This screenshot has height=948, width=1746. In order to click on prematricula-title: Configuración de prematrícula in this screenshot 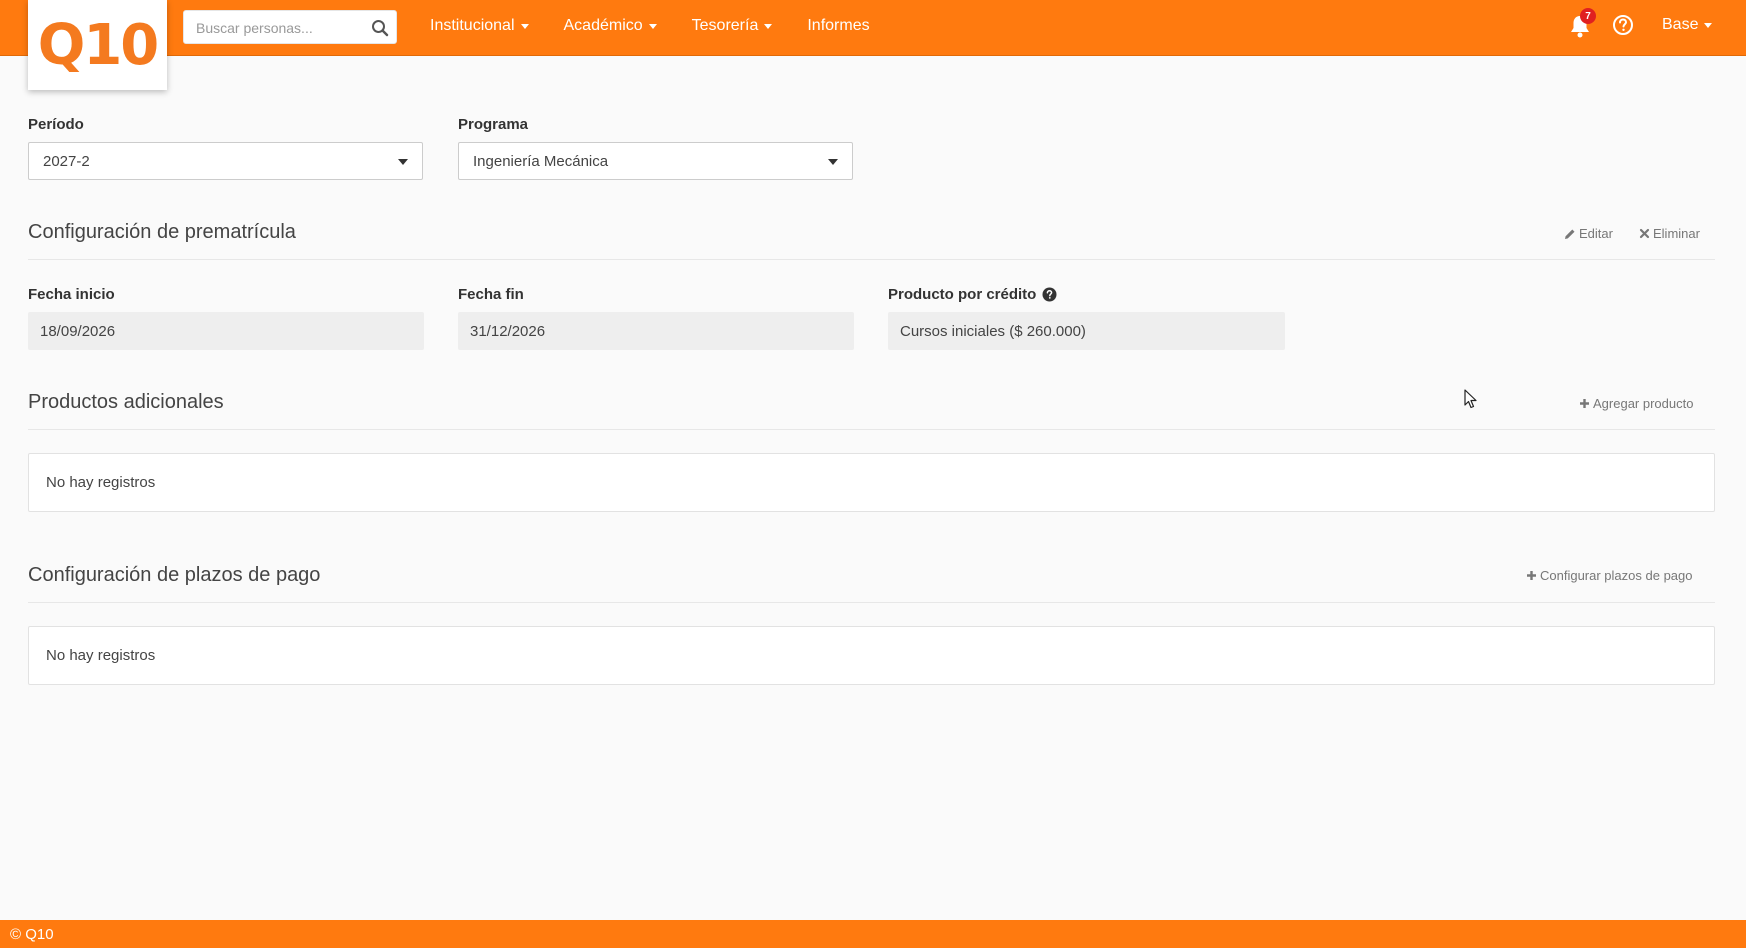, I will do `click(162, 232)`.